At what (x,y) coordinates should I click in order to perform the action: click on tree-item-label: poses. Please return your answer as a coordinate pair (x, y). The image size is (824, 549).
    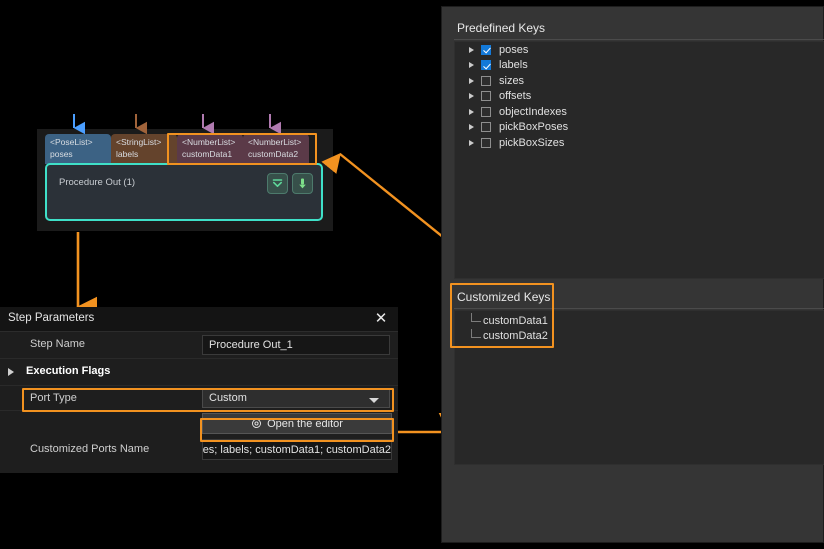
    Looking at the image, I should click on (514, 49).